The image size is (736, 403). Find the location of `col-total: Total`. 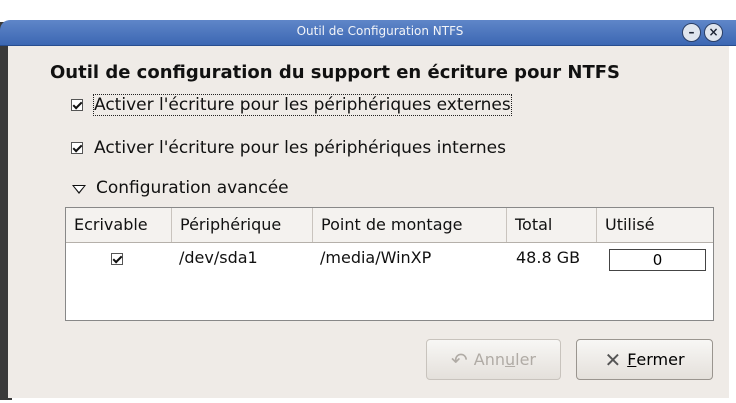

col-total: Total is located at coordinates (552, 225).